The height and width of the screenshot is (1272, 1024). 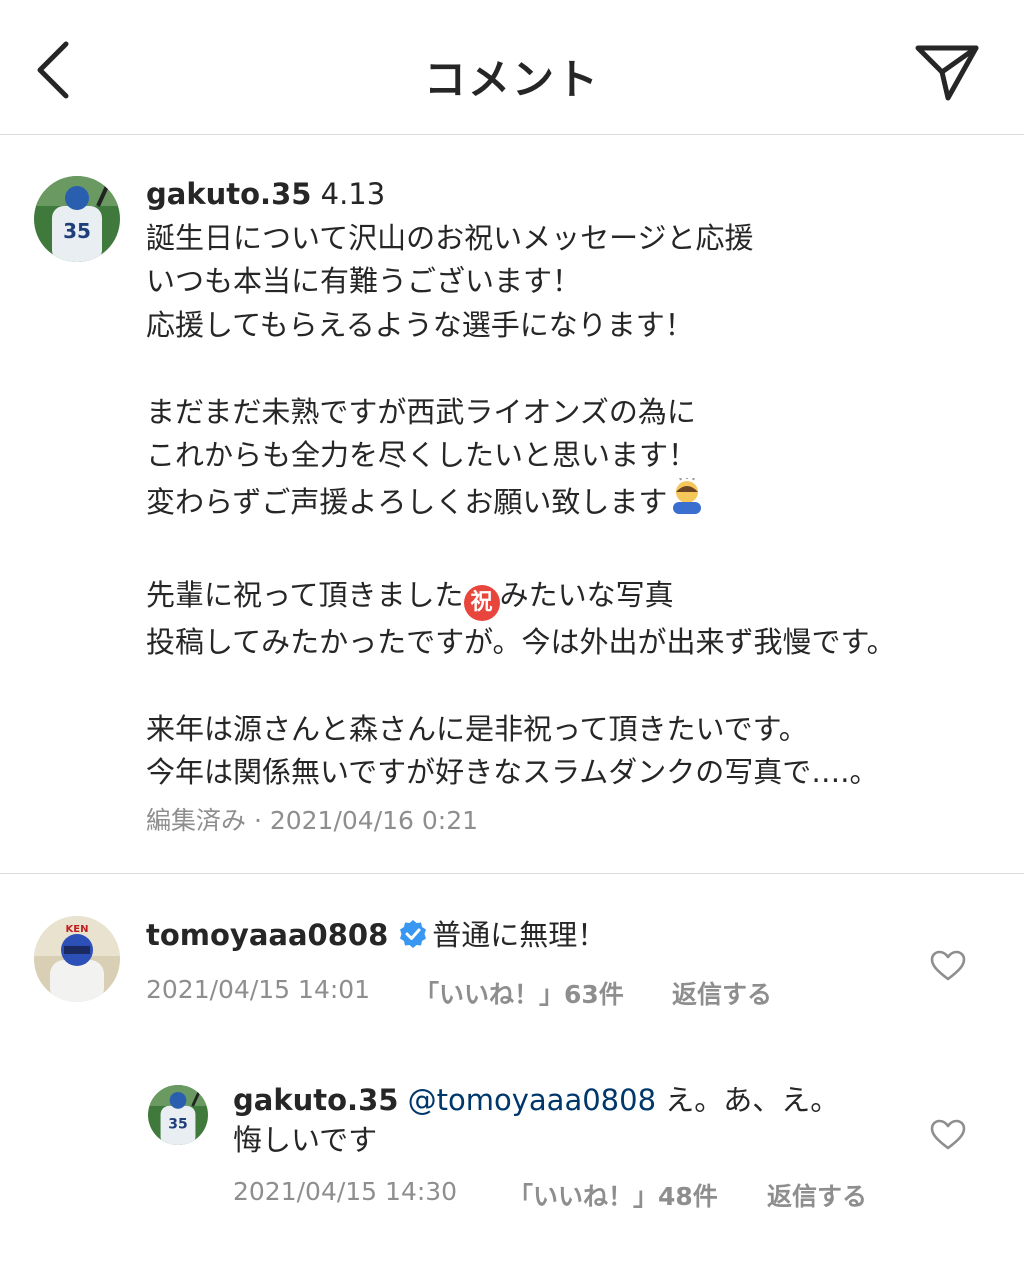 I want to click on reply-body: 悔しいです, so click(x=305, y=1140).